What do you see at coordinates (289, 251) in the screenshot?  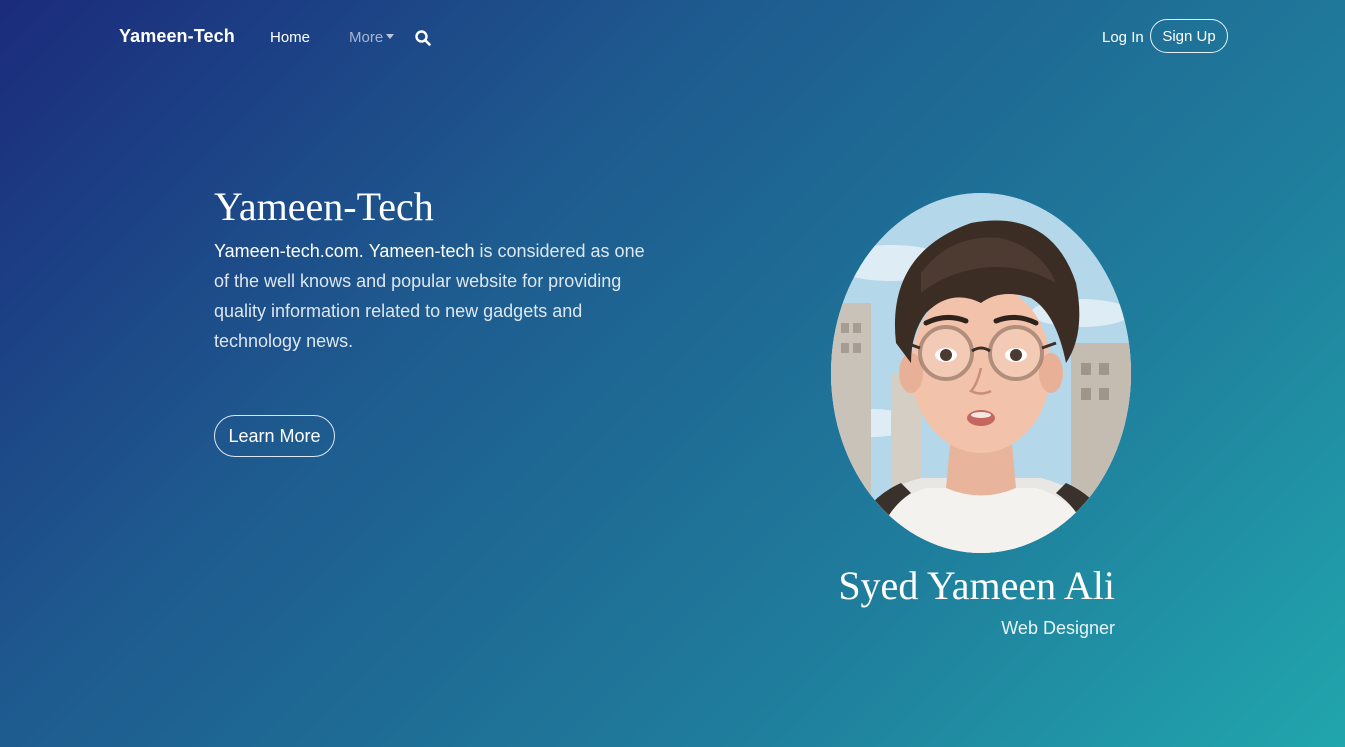 I see `hero-description-site: Yameen-tech.com.` at bounding box center [289, 251].